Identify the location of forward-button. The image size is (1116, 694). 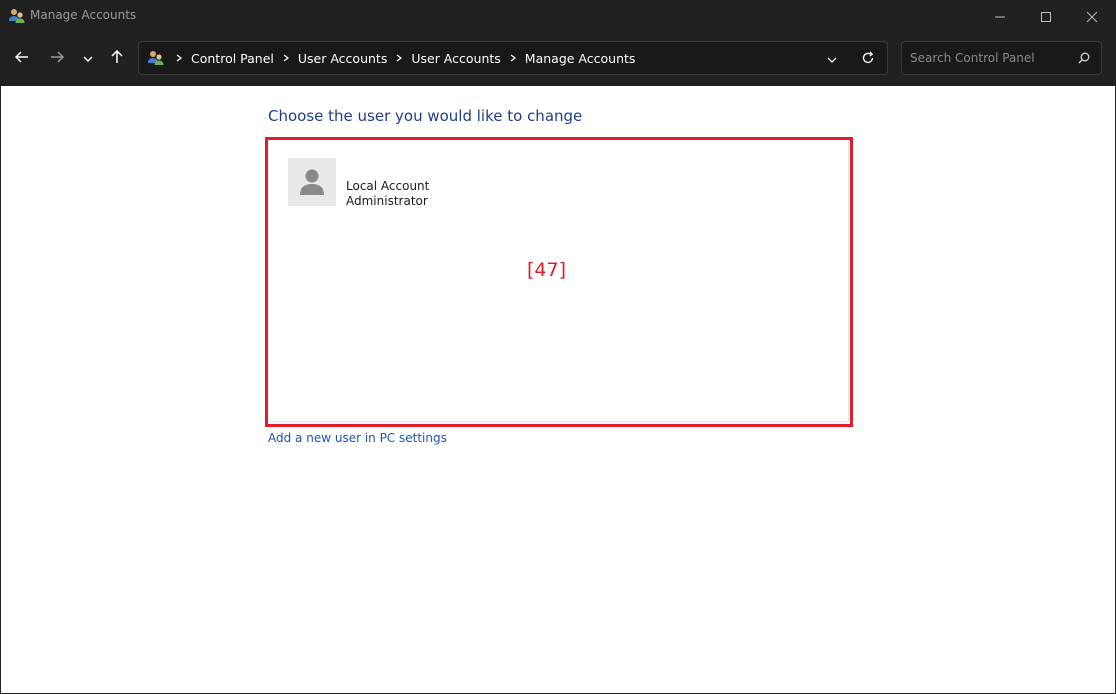
(57, 58).